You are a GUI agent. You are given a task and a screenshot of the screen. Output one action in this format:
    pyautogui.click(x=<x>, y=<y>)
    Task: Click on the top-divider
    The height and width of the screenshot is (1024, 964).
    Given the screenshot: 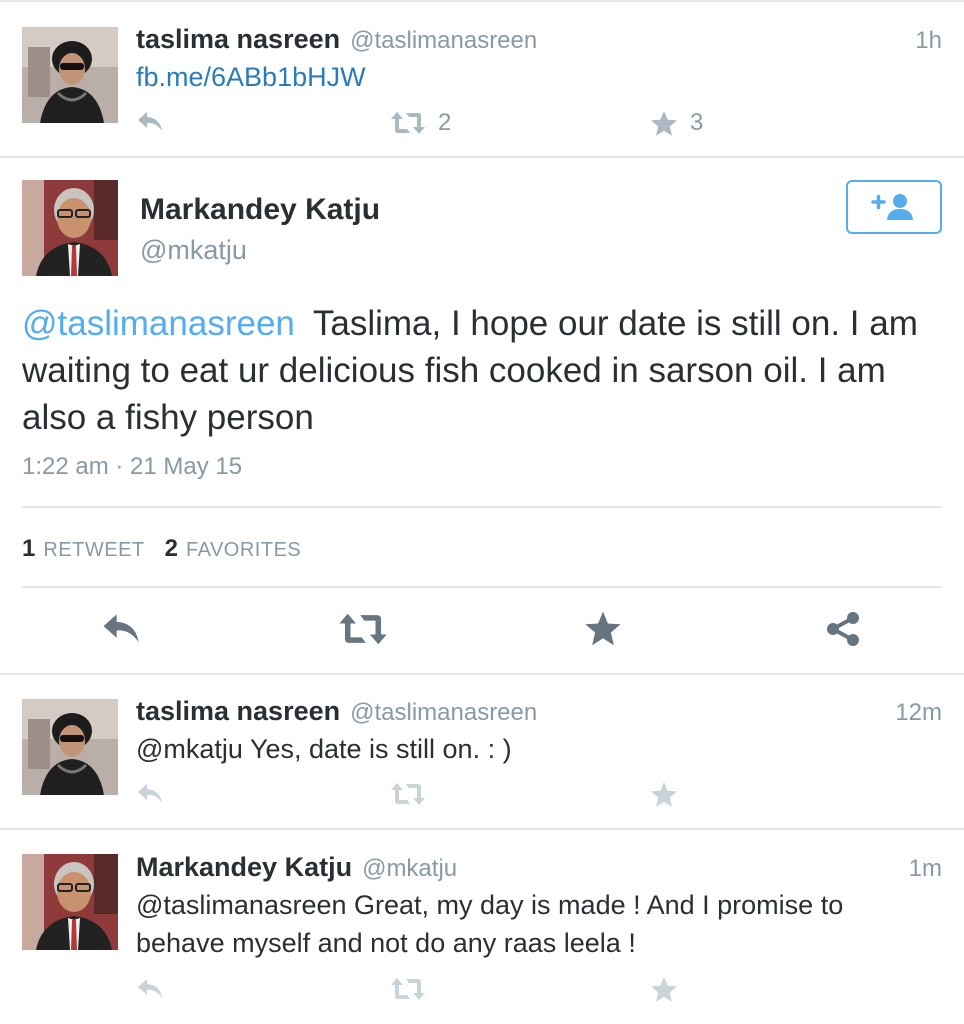 What is the action you would take?
    pyautogui.click(x=482, y=1)
    